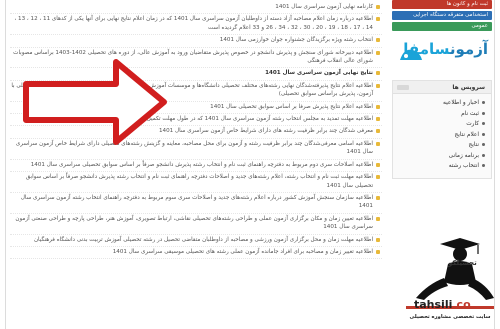 This screenshot has width=500, height=329. What do you see at coordinates (439, 135) in the screenshot?
I see `service-item: اعلام نتایج` at bounding box center [439, 135].